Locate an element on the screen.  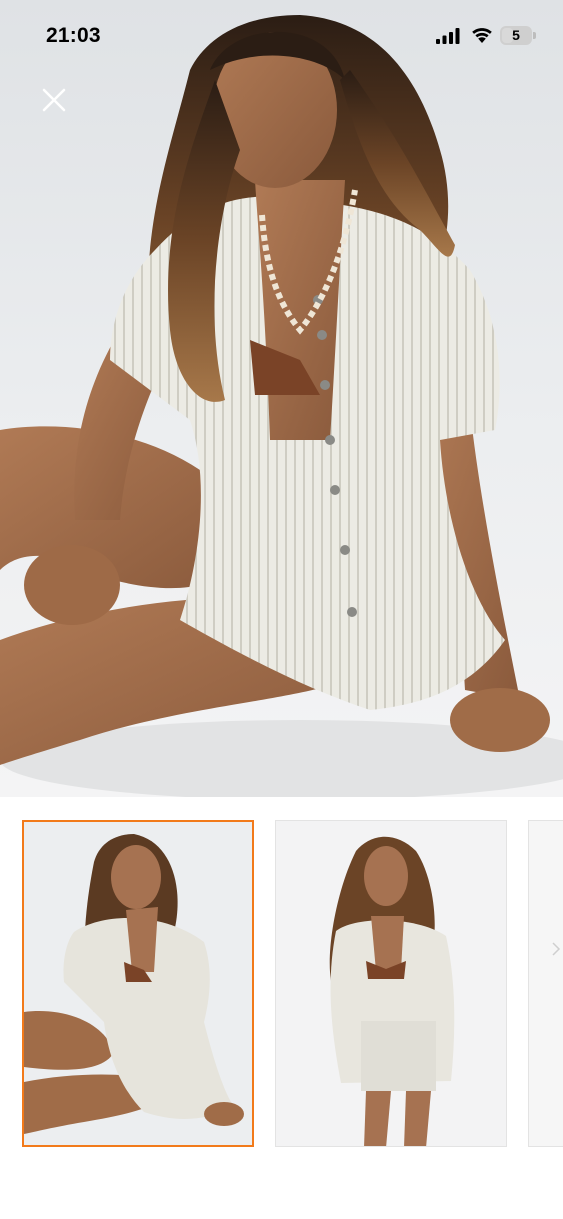
battery-level: 5 is located at coordinates (516, 35).